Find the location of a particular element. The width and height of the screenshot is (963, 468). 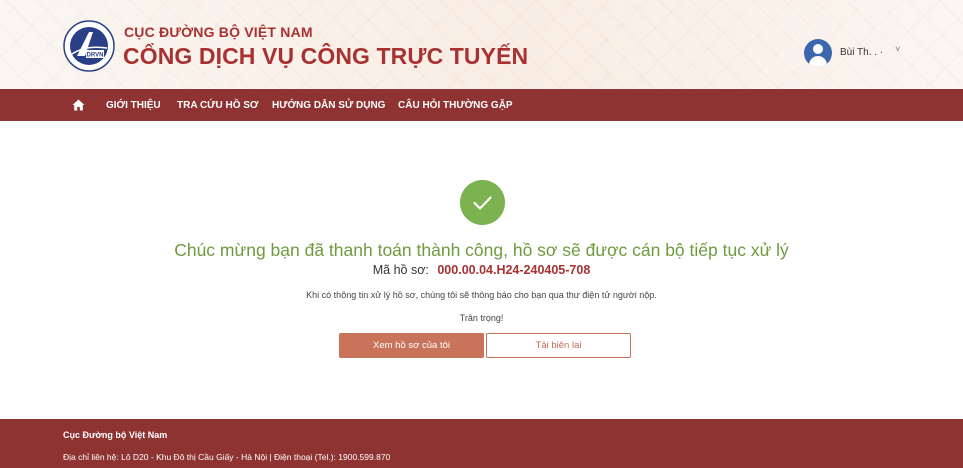

brand-subtitle: CỤC ĐƯỜNG BỘ VIỆT NAM is located at coordinates (218, 32).